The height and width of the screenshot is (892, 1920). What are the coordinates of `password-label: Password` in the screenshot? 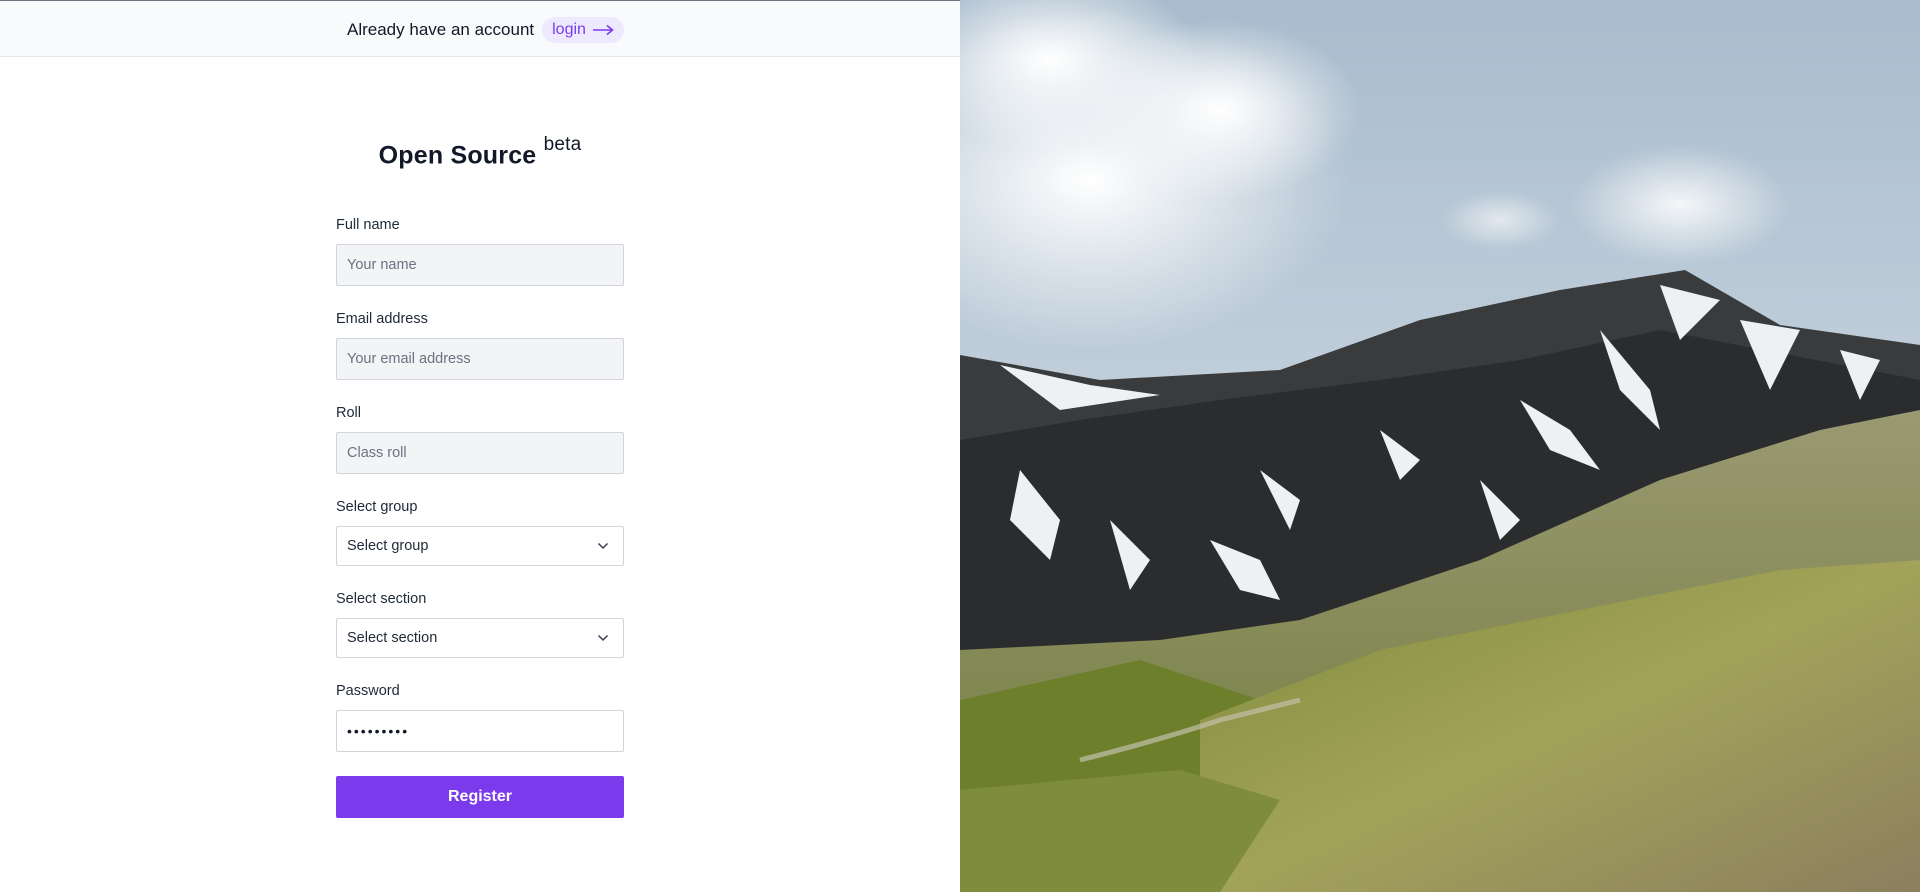 It's located at (368, 691).